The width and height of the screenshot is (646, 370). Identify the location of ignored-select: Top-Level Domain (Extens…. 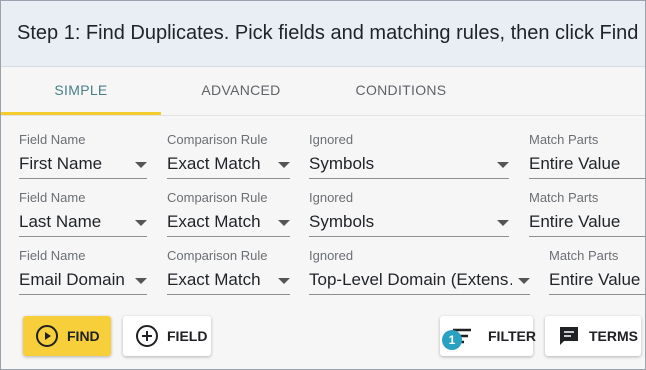
(419, 280).